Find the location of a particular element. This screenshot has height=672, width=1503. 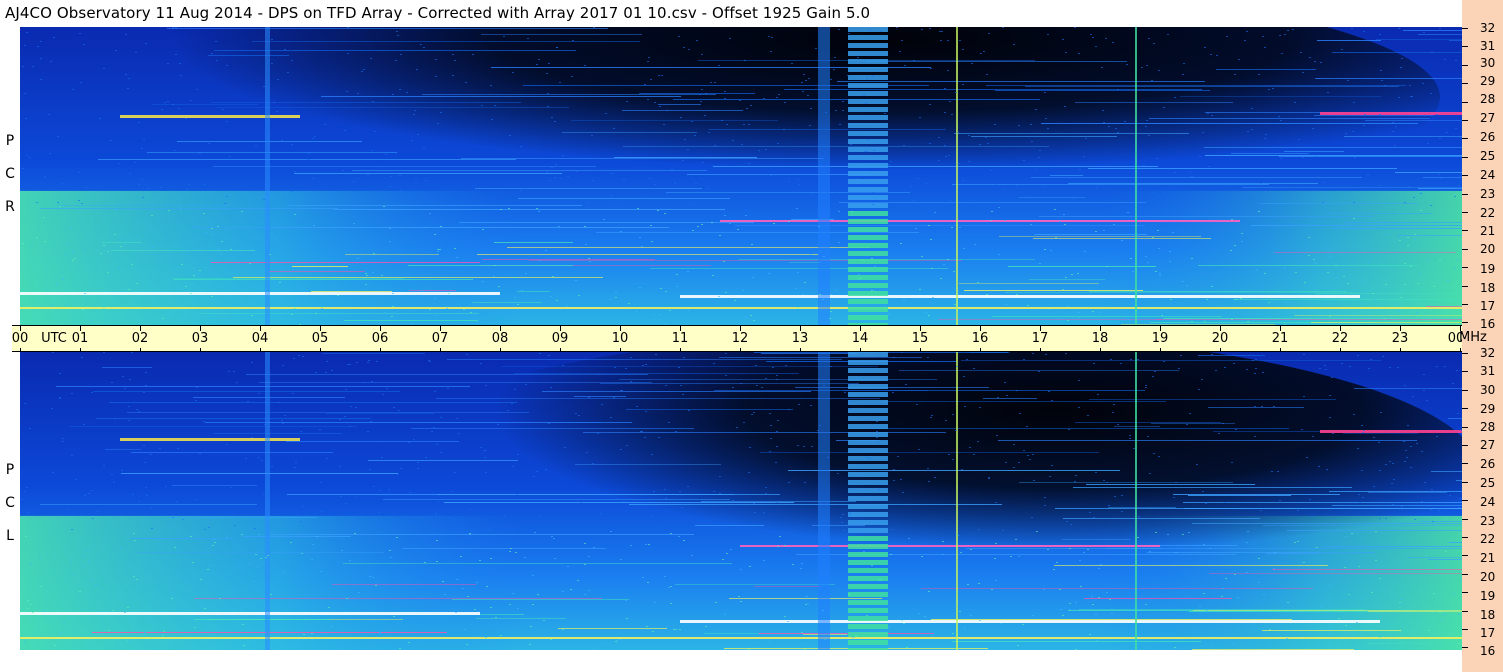

freq-label-top-16: 16 is located at coordinates (1488, 324).